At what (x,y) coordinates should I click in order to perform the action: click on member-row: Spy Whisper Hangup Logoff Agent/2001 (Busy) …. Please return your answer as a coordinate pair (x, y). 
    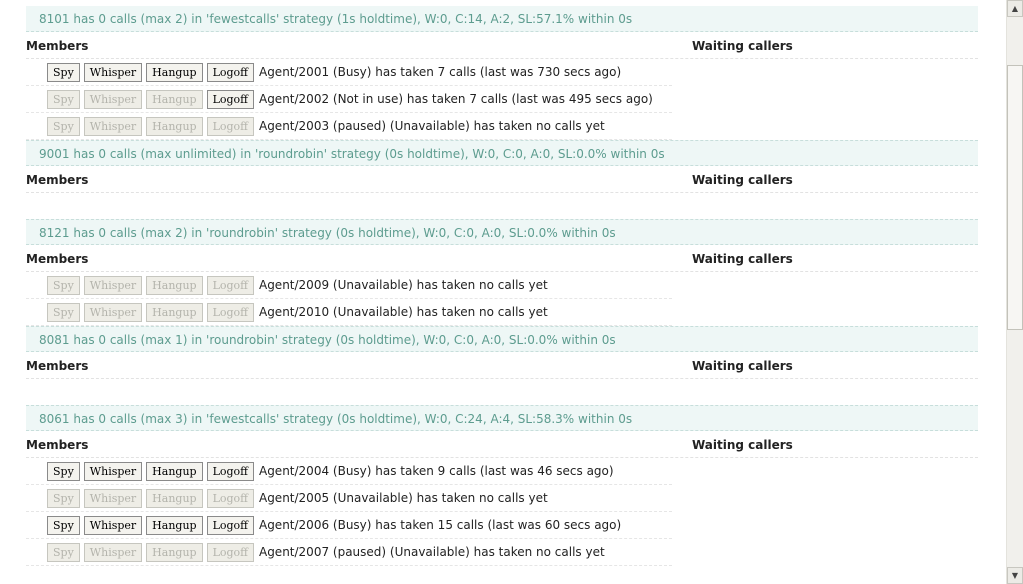
    Looking at the image, I should click on (349, 72).